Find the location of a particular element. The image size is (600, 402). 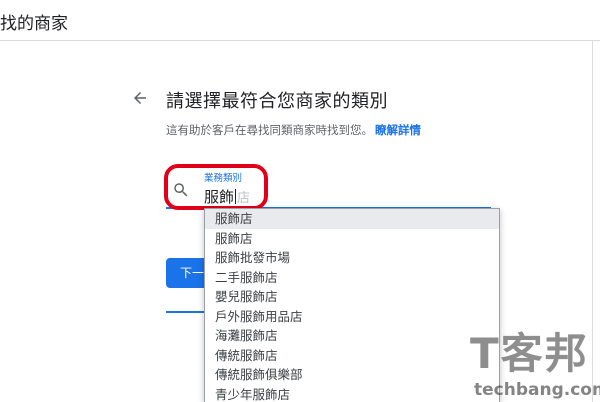

suggestion-option: 青少年服飾店 is located at coordinates (352, 393).